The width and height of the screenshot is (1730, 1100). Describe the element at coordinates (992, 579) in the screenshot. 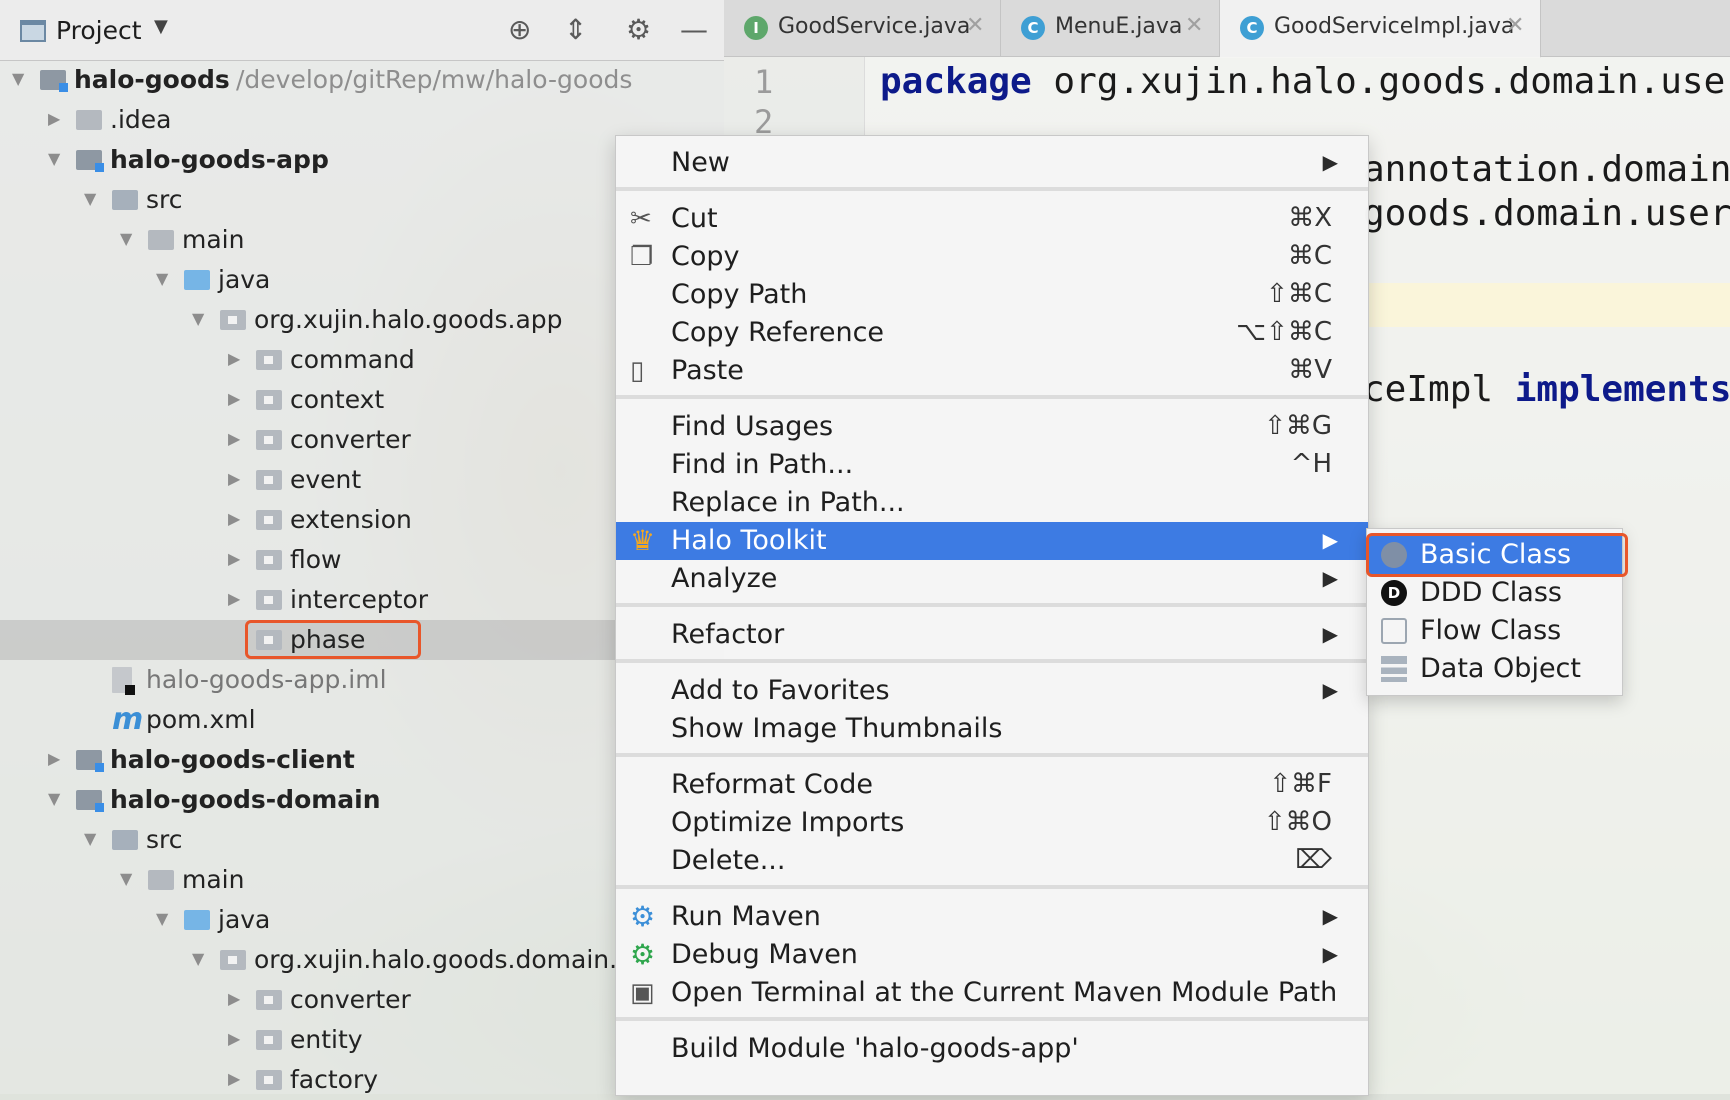

I see `menu-item-analyze: Analyze ▶` at that location.